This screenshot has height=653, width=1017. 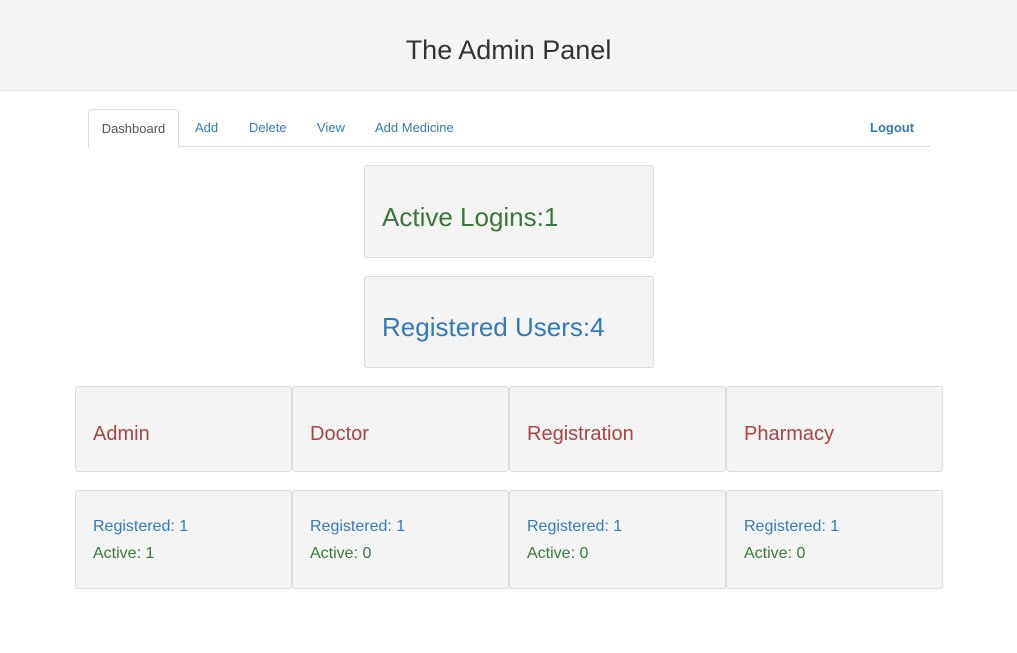 What do you see at coordinates (183, 429) in the screenshot?
I see `role-panel-admin: Admin` at bounding box center [183, 429].